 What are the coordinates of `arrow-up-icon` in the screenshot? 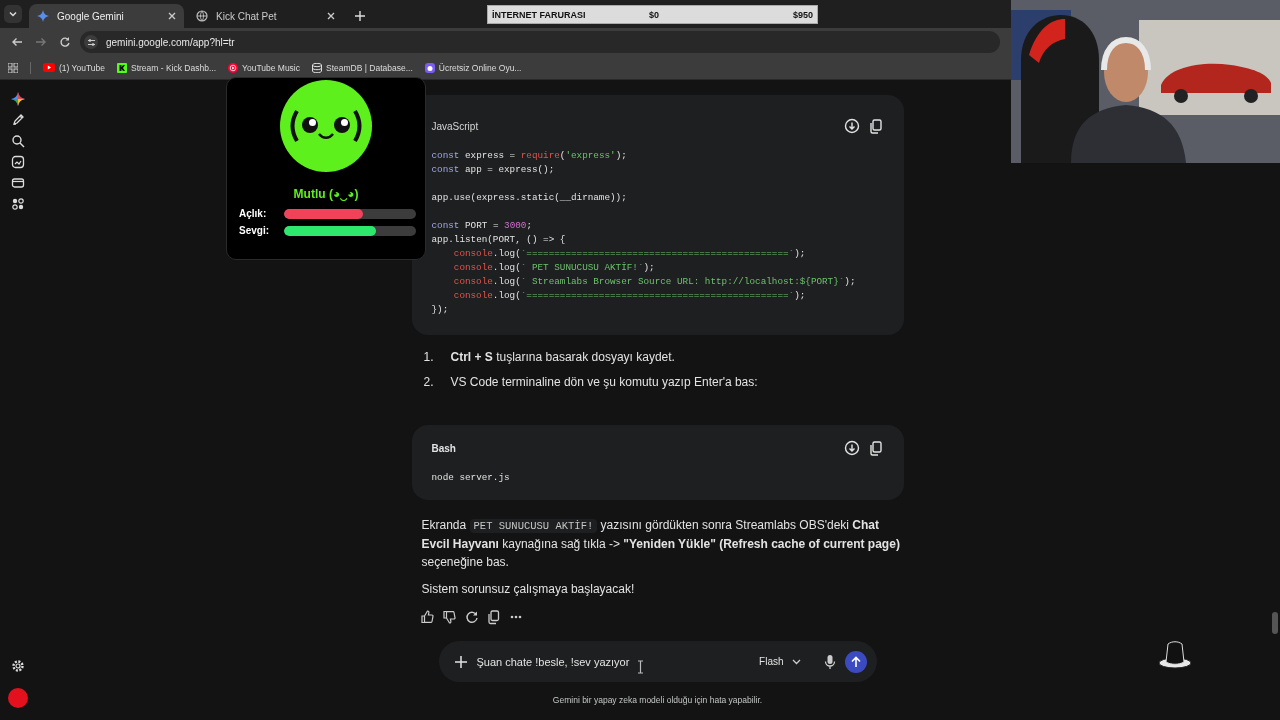 It's located at (855, 661).